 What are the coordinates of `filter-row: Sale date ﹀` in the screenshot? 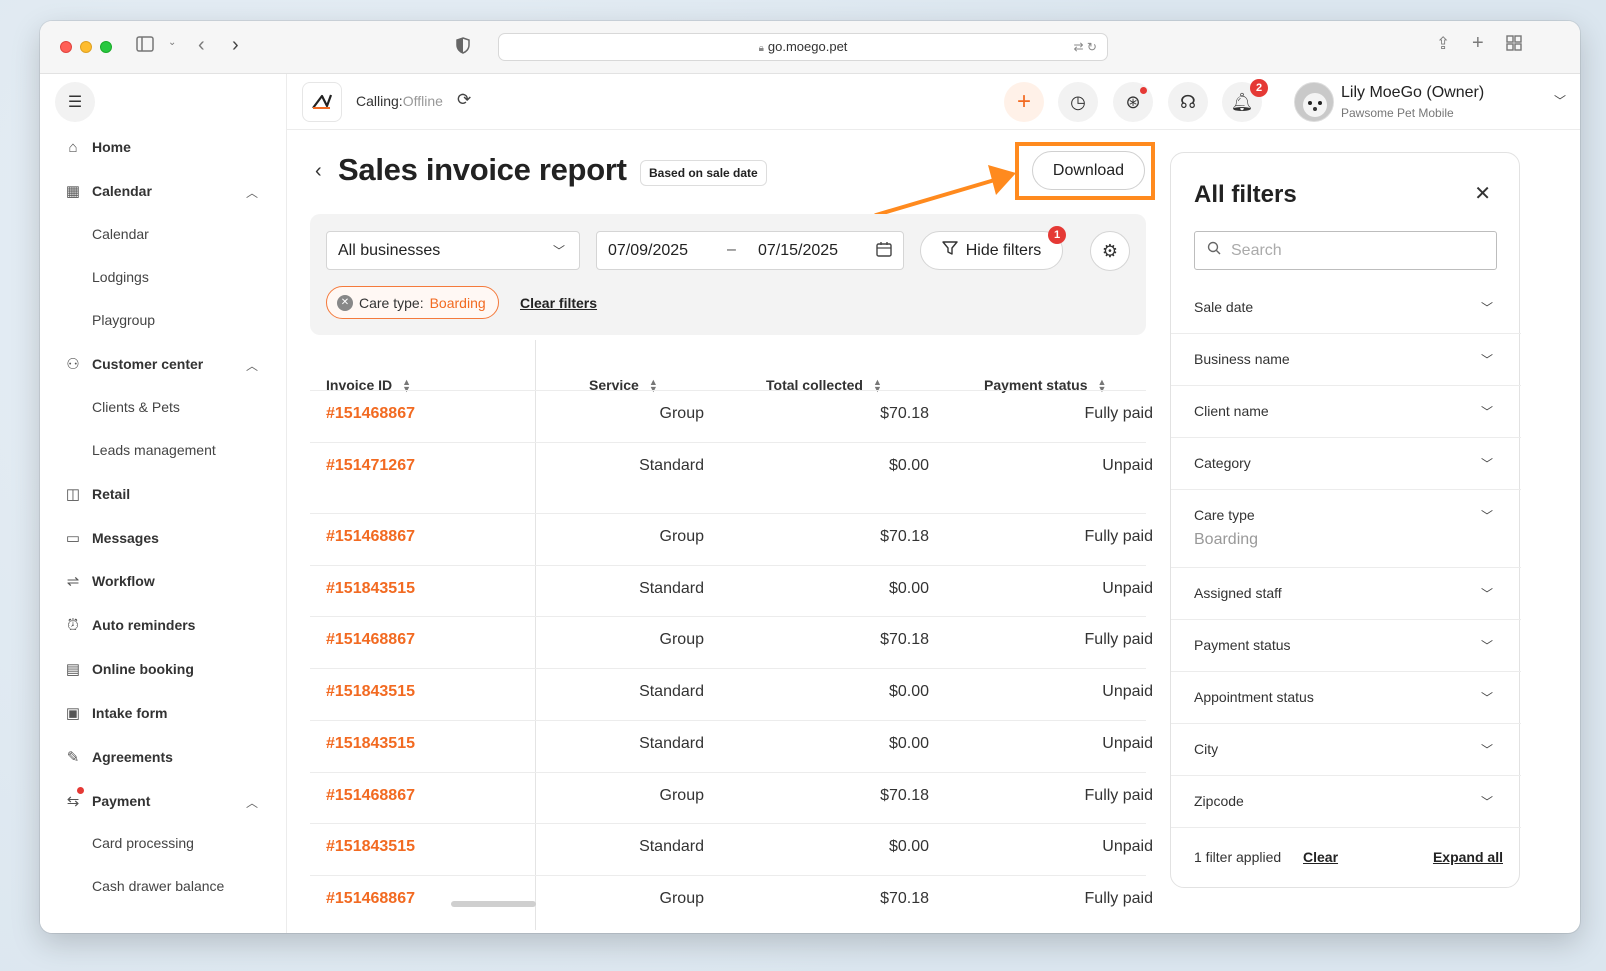 It's located at (1346, 308).